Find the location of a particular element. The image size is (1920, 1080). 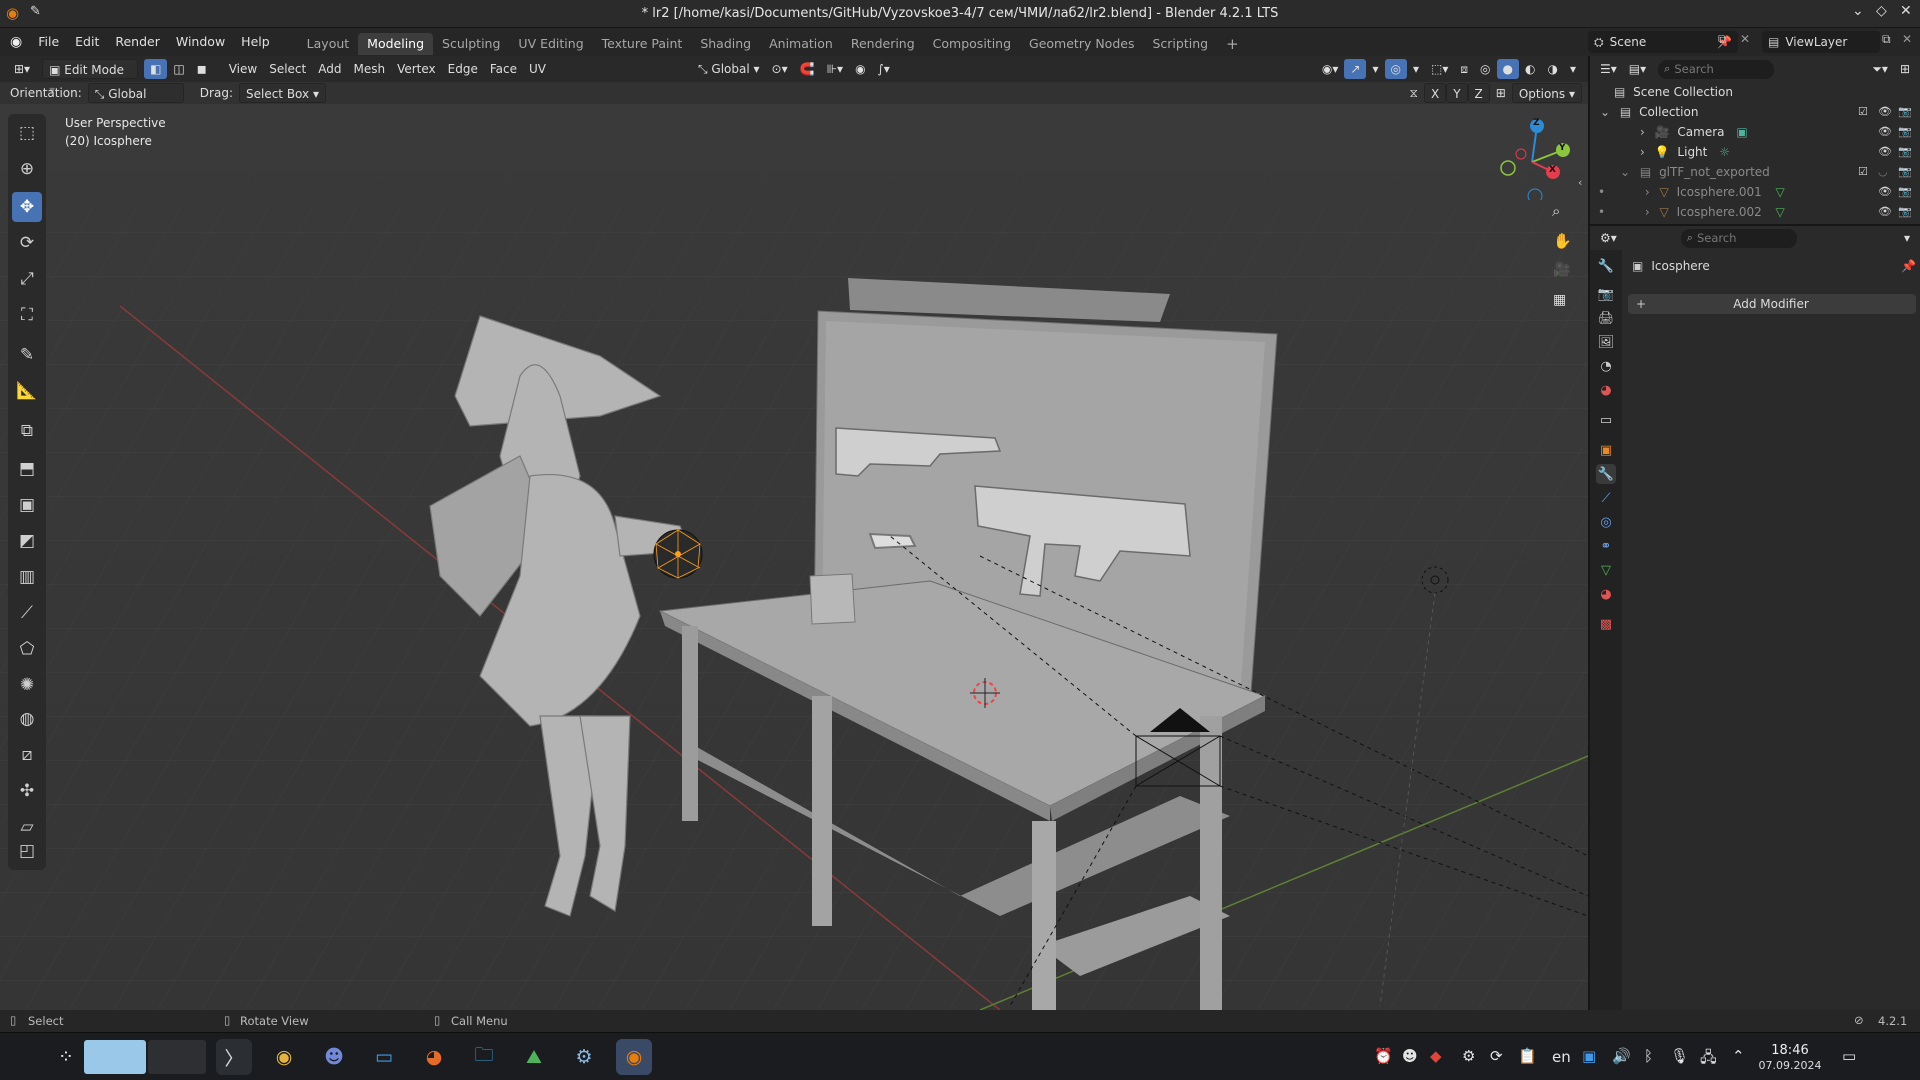

outliner-row-icosphere-002: • › ▽ Icosphere.002 ▽ 👁 📷 is located at coordinates (1755, 212).